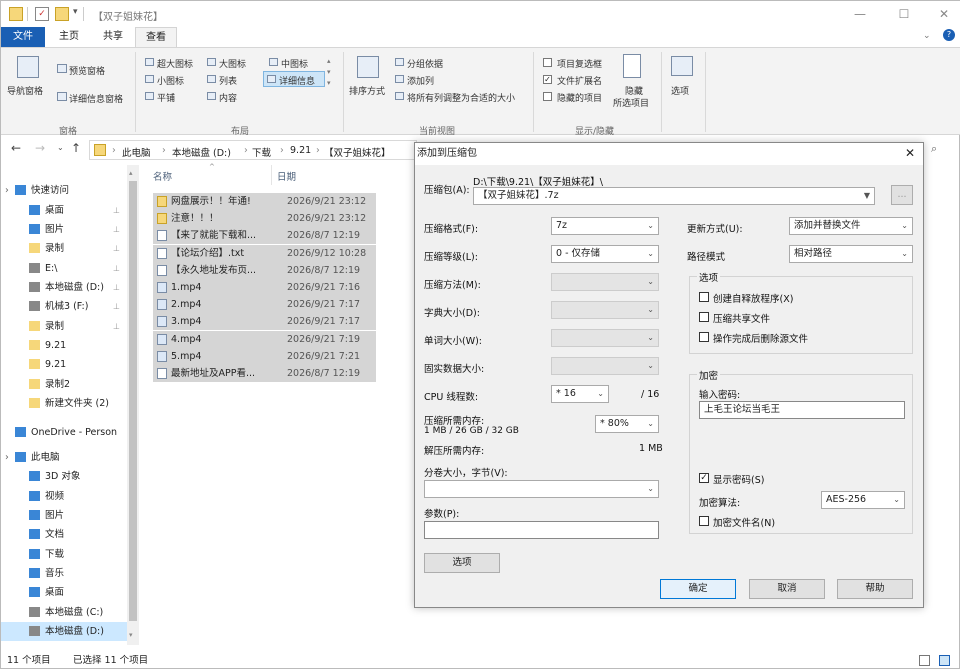  What do you see at coordinates (934, 149) in the screenshot?
I see `search-icon: ⌕` at bounding box center [934, 149].